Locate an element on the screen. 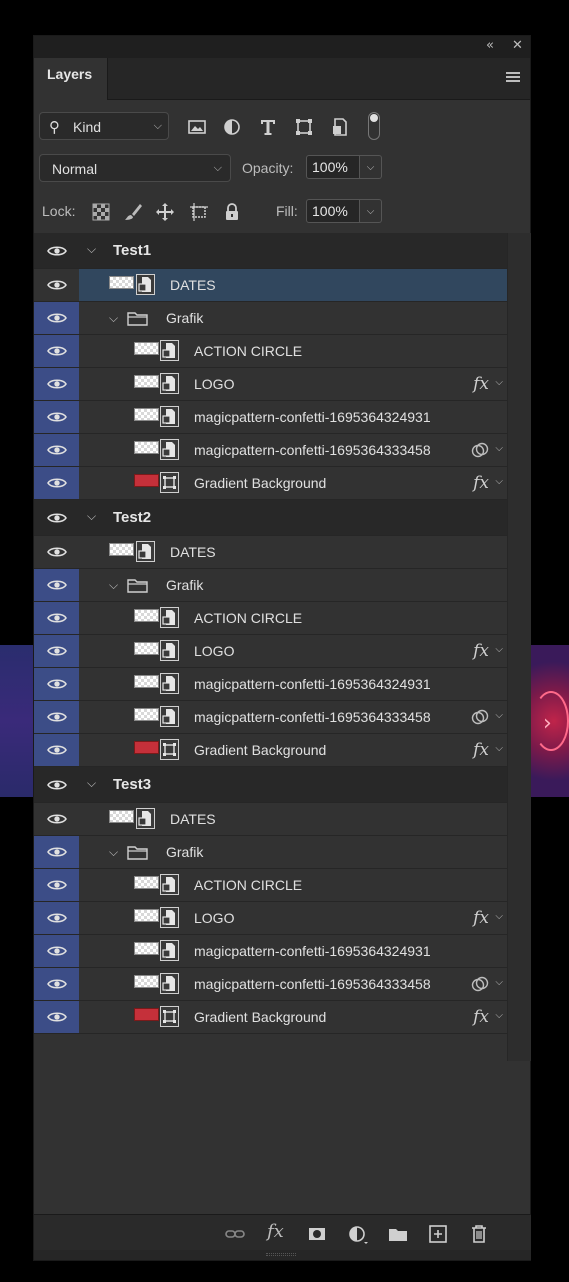 The height and width of the screenshot is (1282, 569). panel-menu-icon is located at coordinates (513, 78).